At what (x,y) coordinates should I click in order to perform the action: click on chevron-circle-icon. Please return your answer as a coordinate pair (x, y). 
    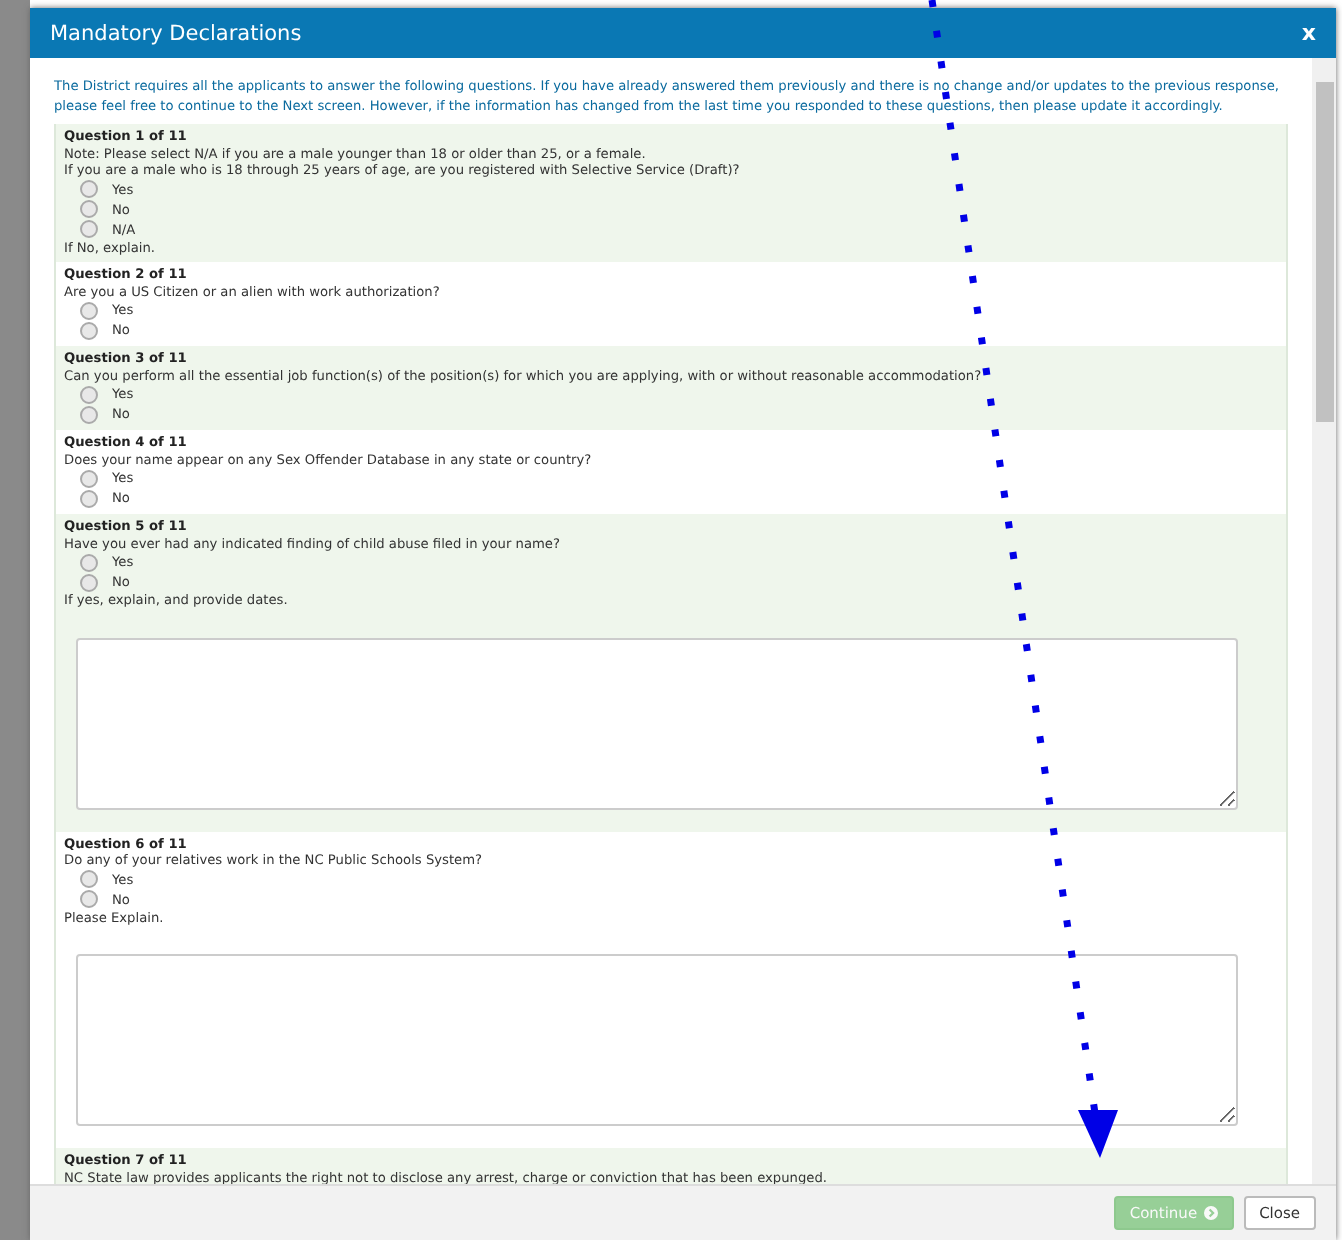
    Looking at the image, I should click on (1210, 1213).